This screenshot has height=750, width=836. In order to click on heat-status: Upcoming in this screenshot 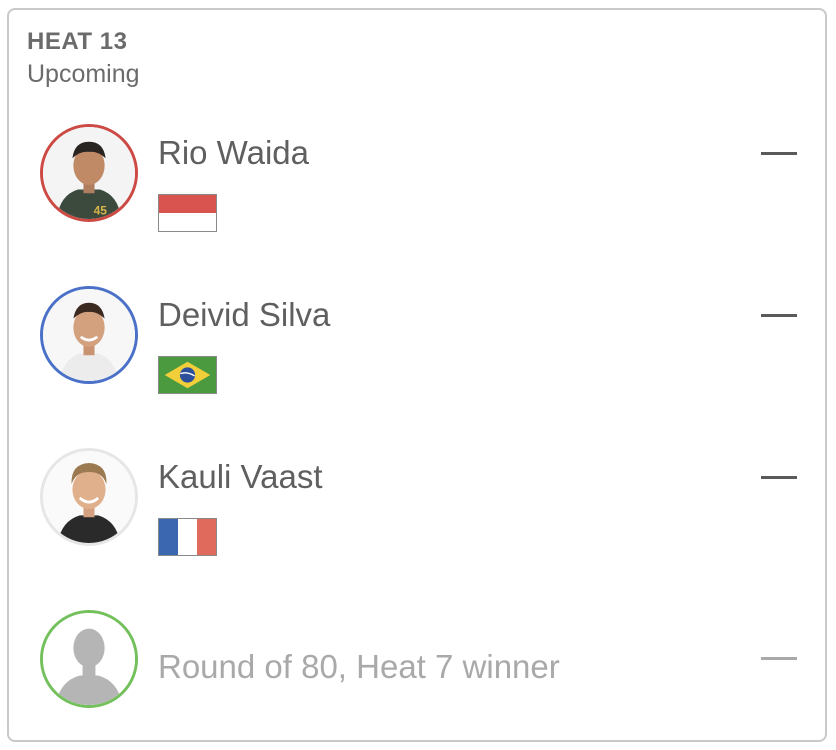, I will do `click(83, 74)`.